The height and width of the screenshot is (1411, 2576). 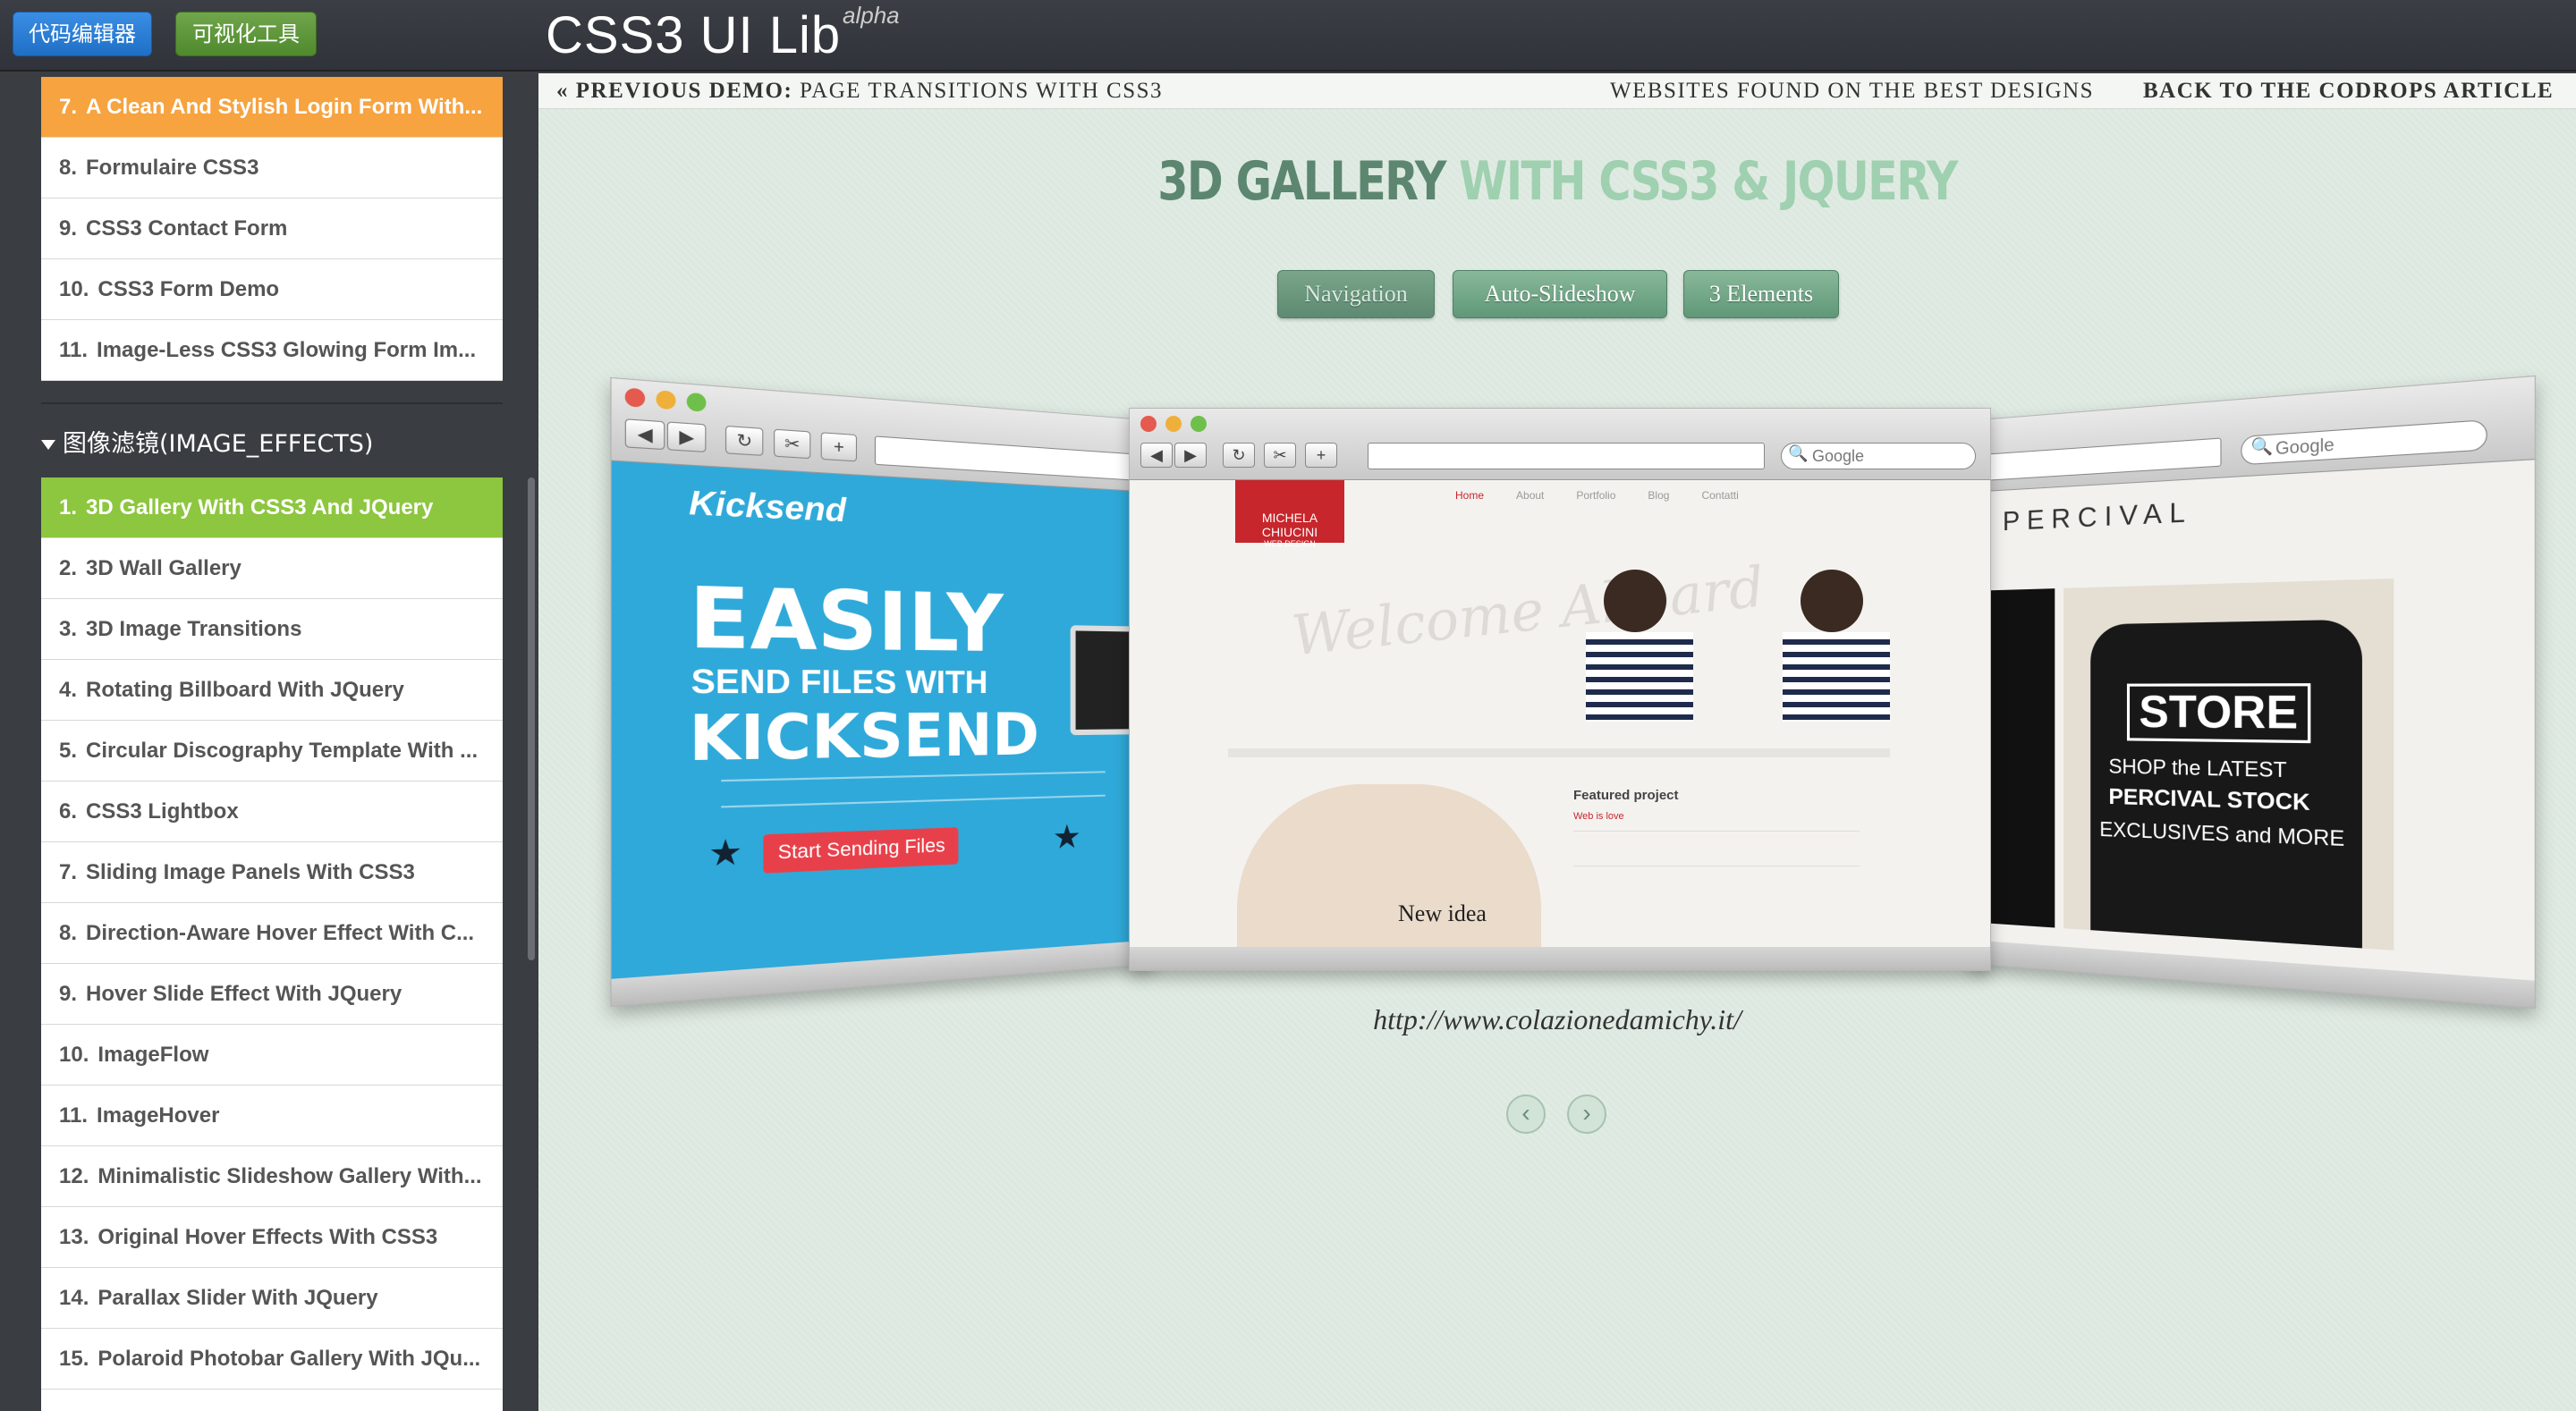 What do you see at coordinates (272, 568) in the screenshot?
I see `menu-item-3d-wall: 2. 3D Wall Gallery` at bounding box center [272, 568].